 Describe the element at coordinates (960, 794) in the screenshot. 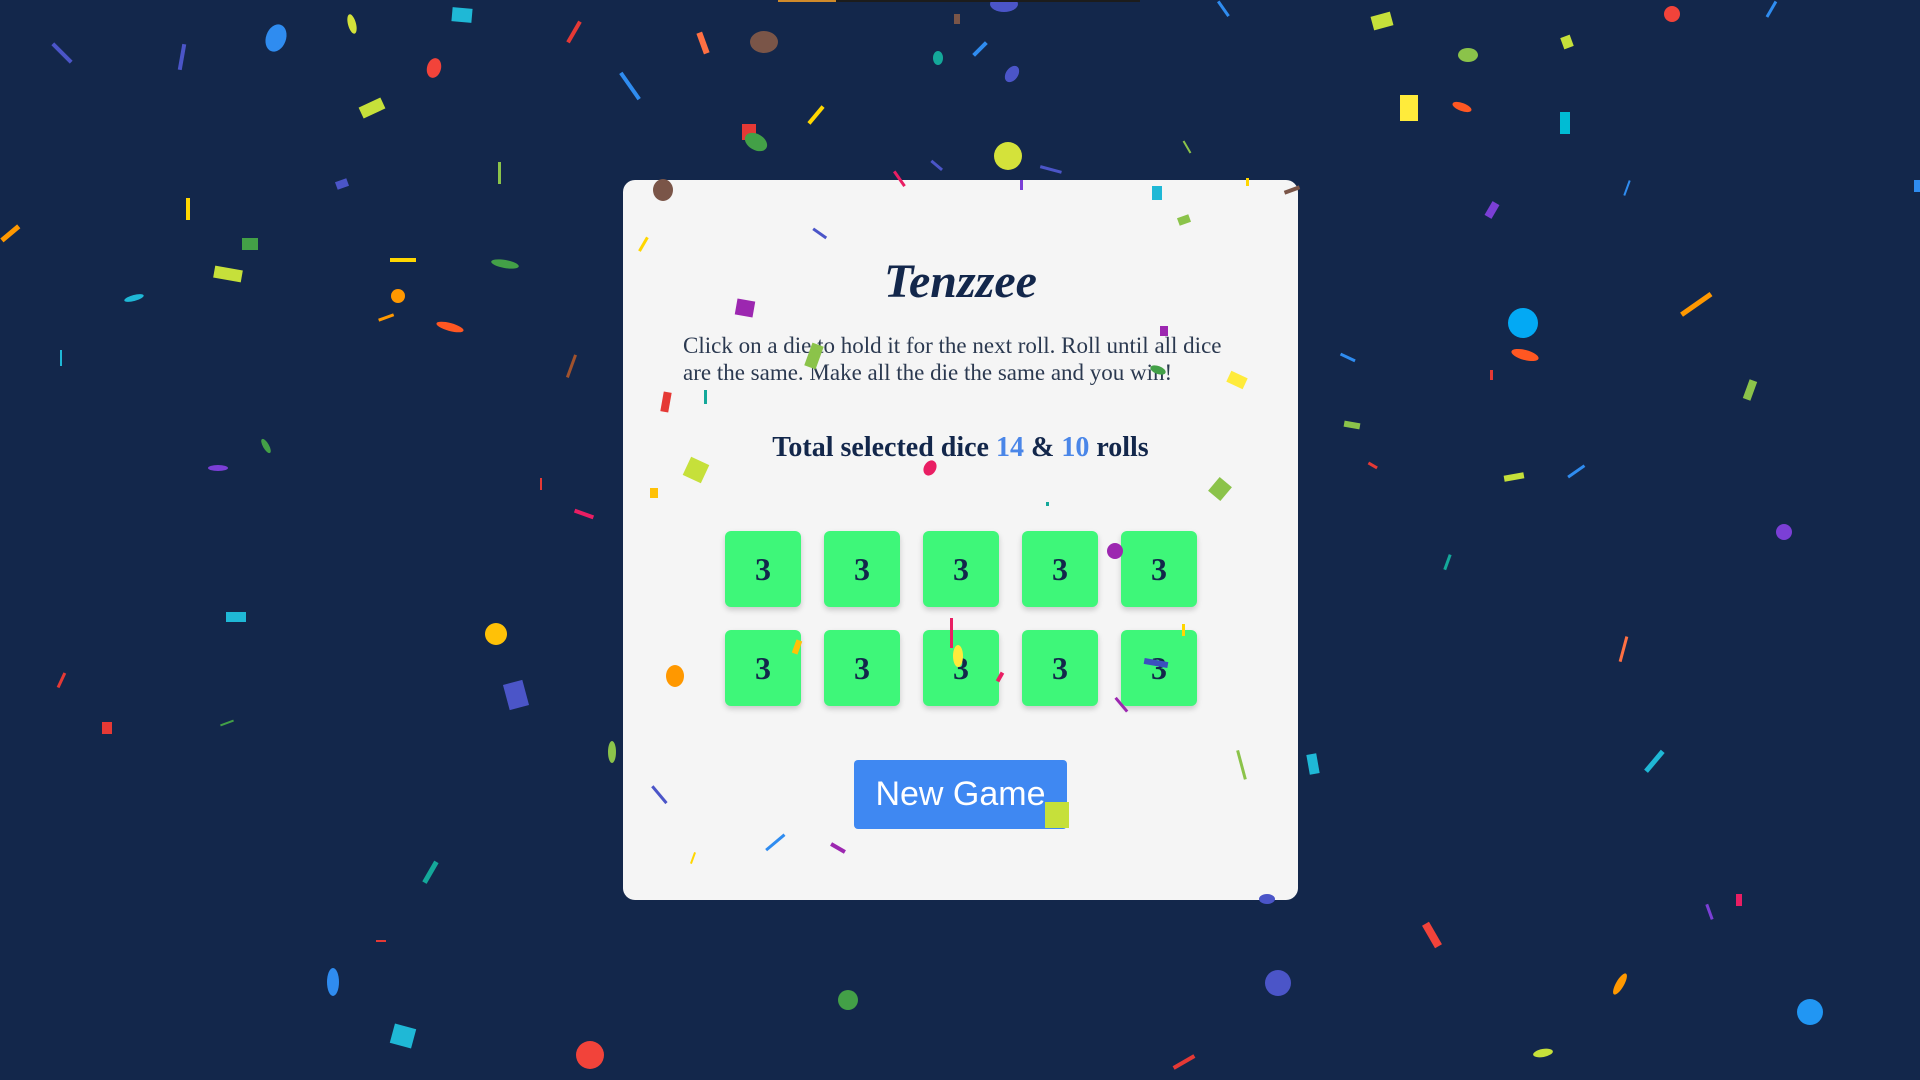

I see `new-game-button: New Game` at that location.